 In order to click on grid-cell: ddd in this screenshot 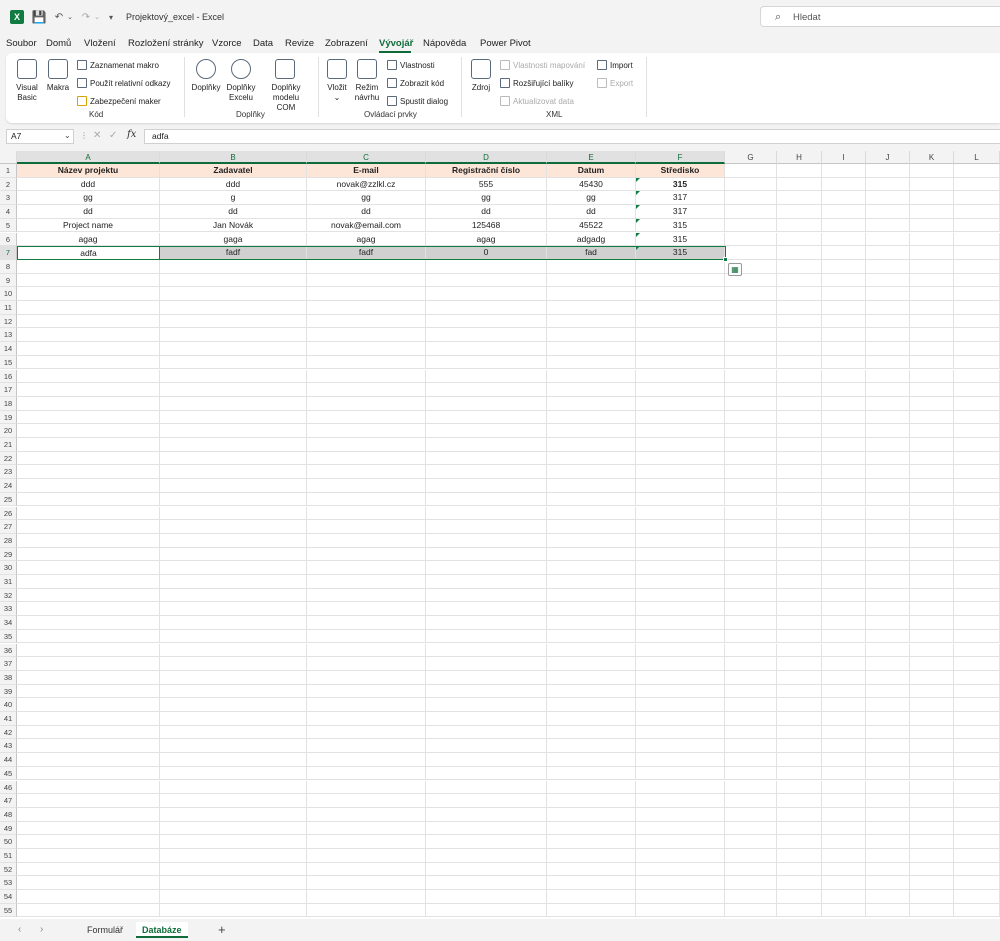, I will do `click(88, 184)`.